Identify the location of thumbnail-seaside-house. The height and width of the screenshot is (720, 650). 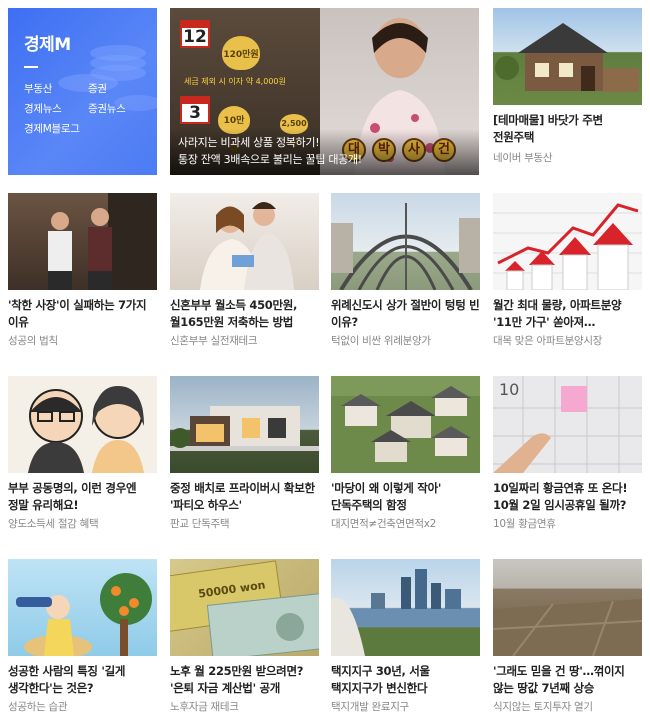
(567, 56).